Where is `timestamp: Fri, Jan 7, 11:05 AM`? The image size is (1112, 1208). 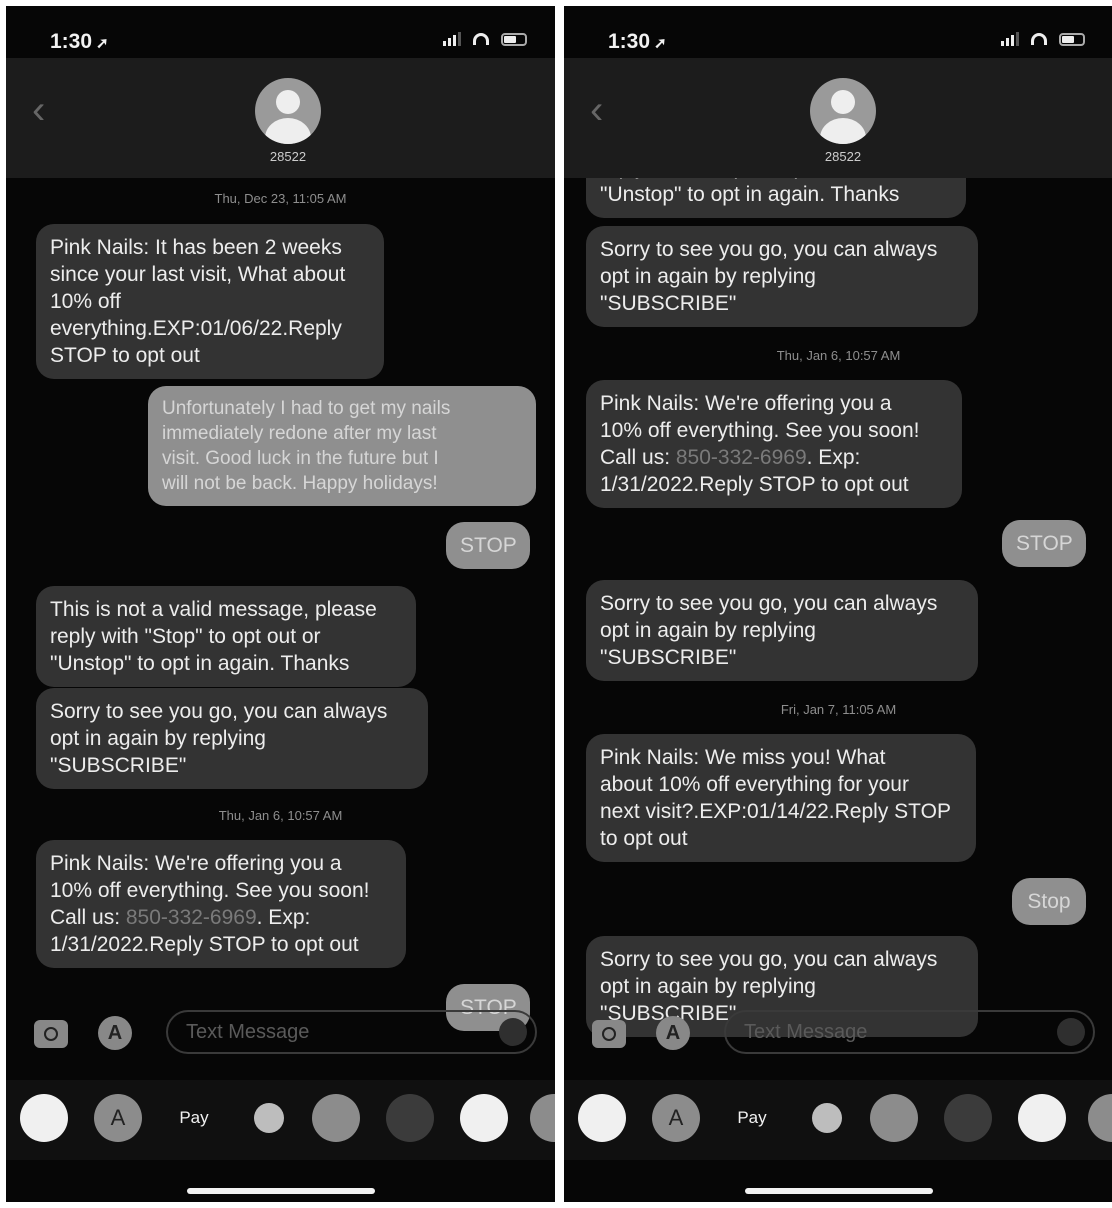 timestamp: Fri, Jan 7, 11:05 AM is located at coordinates (838, 709).